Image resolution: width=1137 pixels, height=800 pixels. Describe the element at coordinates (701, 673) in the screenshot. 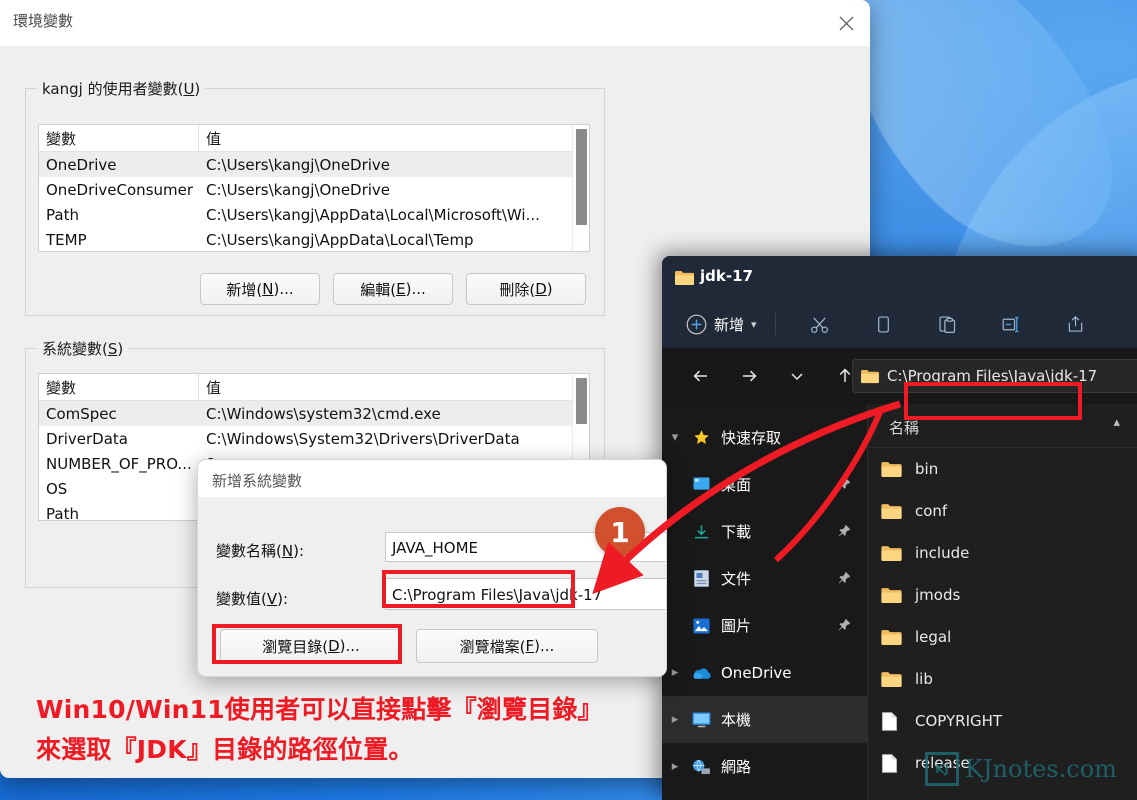

I see `onedrive-icon` at that location.